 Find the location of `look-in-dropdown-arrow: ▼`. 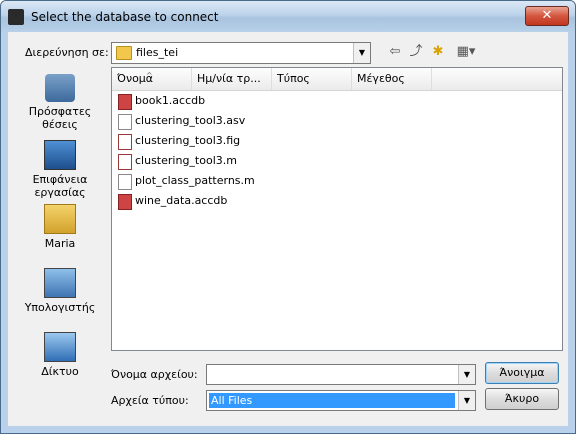

look-in-dropdown-arrow: ▼ is located at coordinates (361, 53).